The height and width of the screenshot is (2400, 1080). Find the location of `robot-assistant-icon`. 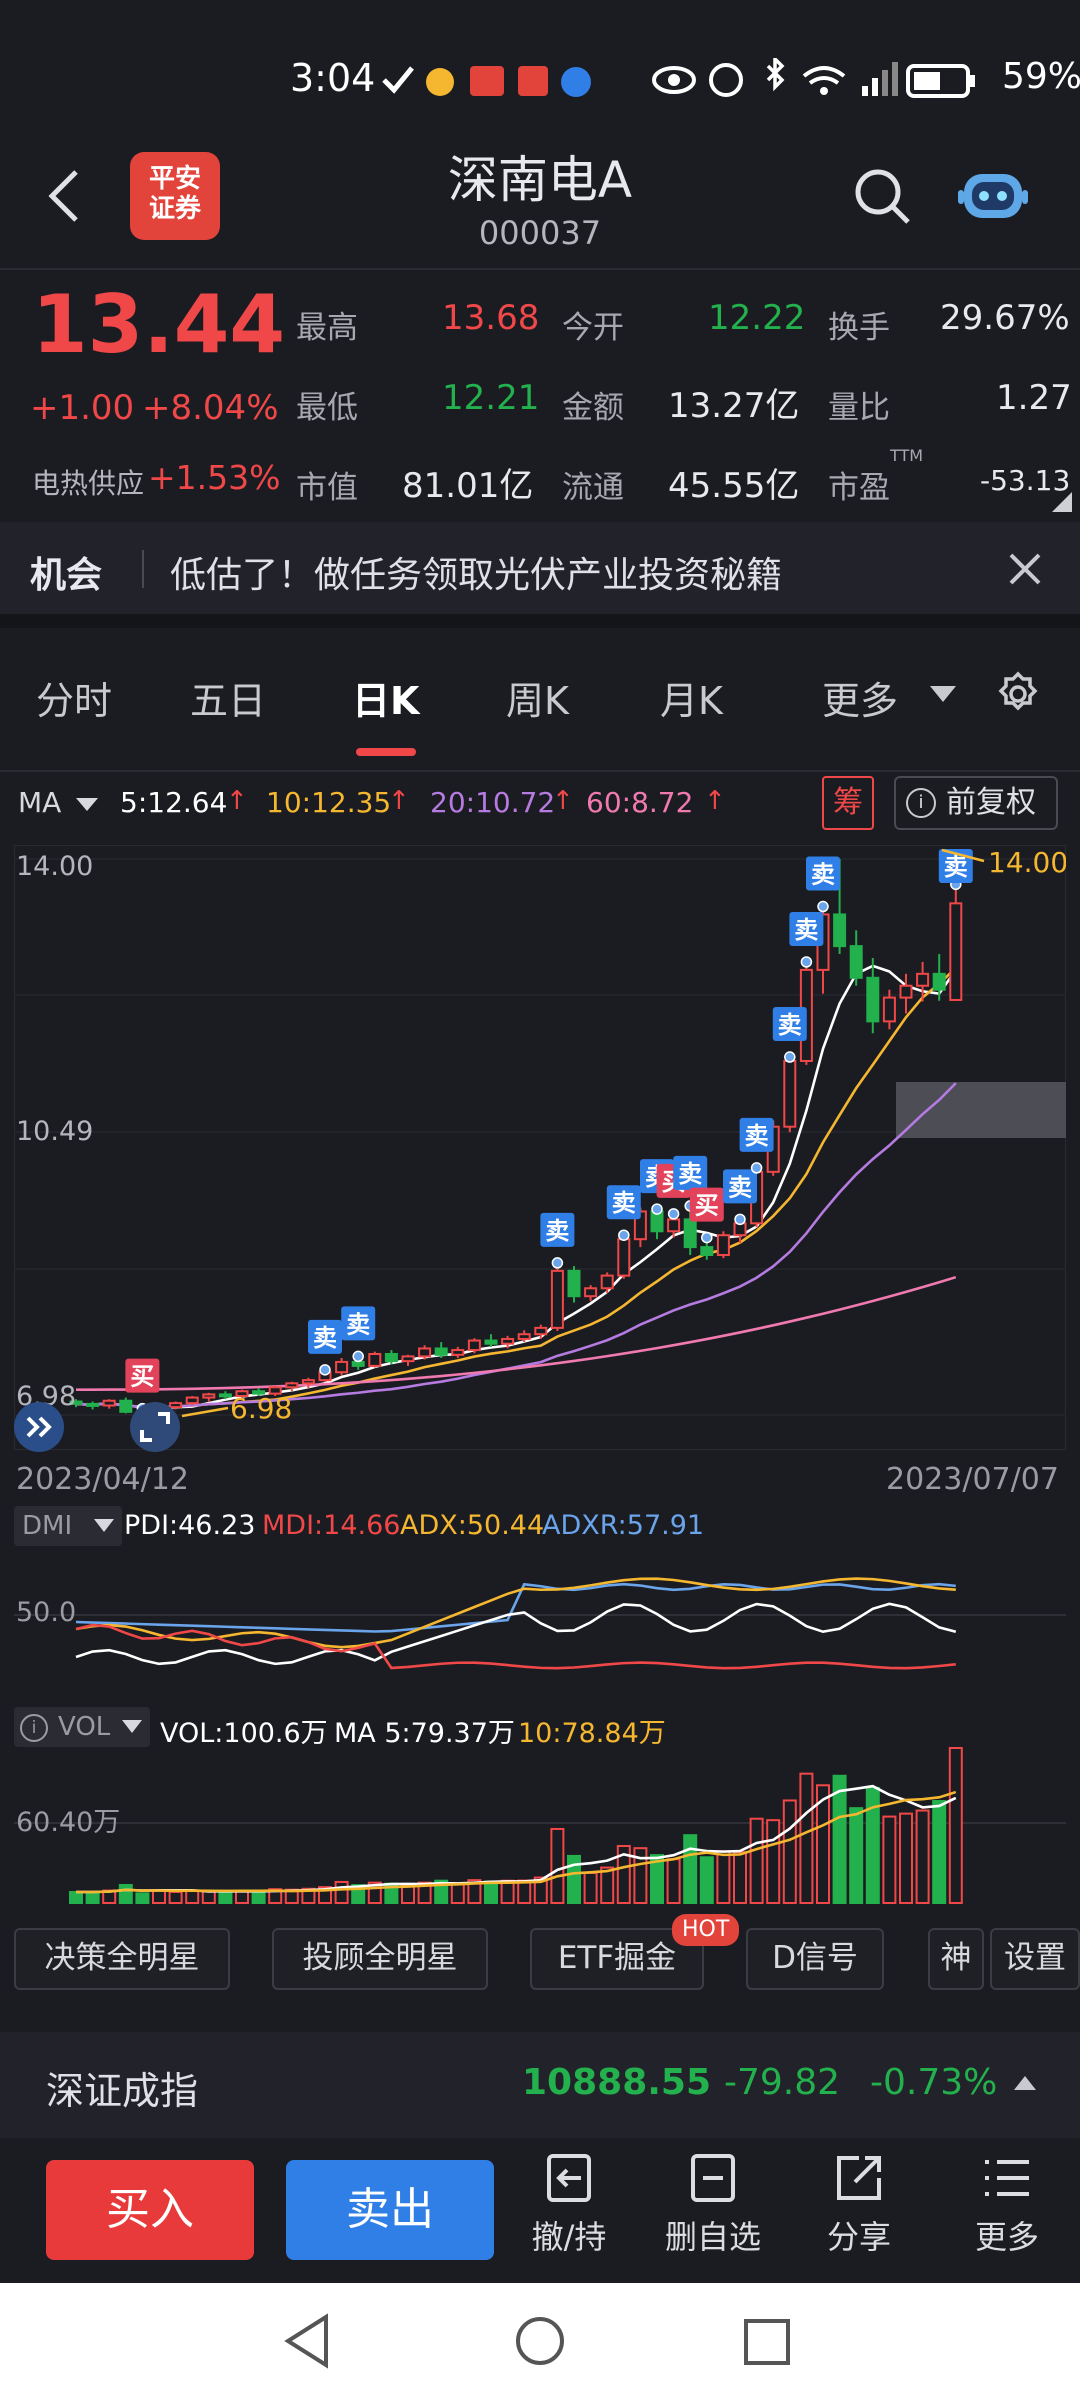

robot-assistant-icon is located at coordinates (993, 196).